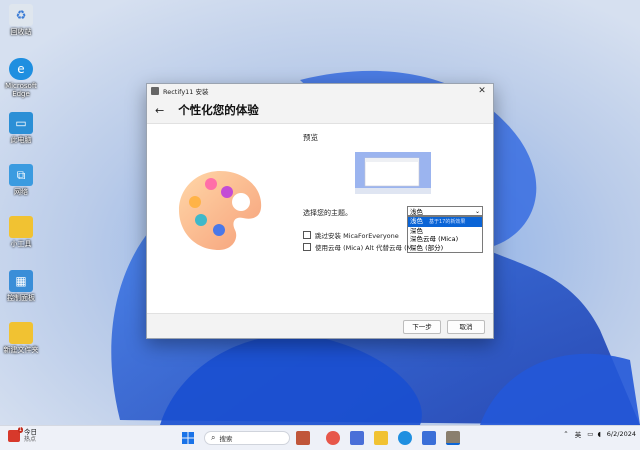 The height and width of the screenshot is (450, 640). Describe the element at coordinates (320, 110) in the screenshot. I see `dialog-header: ← 个性化您的体验` at that location.